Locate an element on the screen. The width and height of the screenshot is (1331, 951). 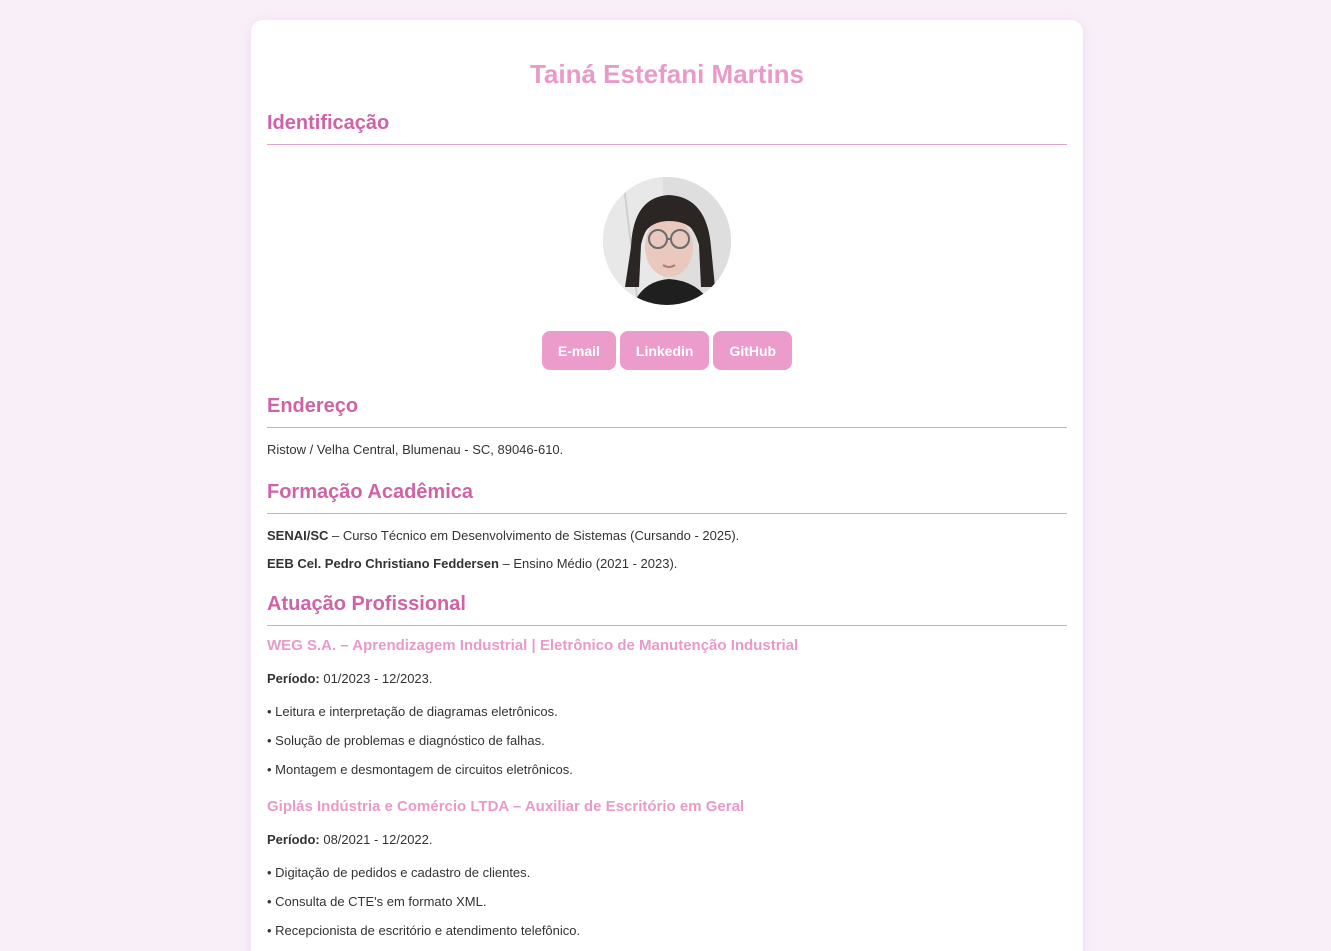
contact-links: E-mail Linkedin GitHub is located at coordinates (667, 350).